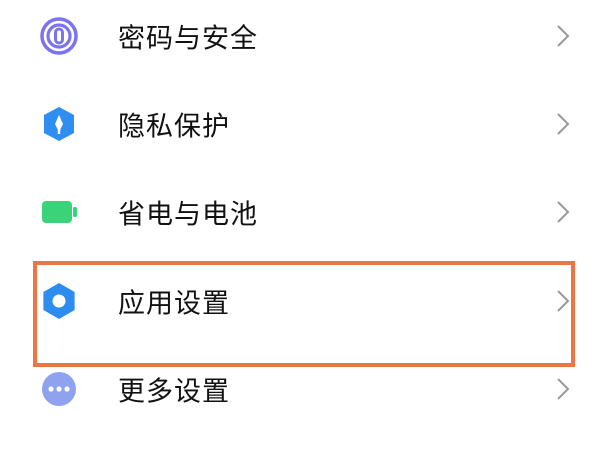  I want to click on settings-item-label: 更多设置, so click(174, 392).